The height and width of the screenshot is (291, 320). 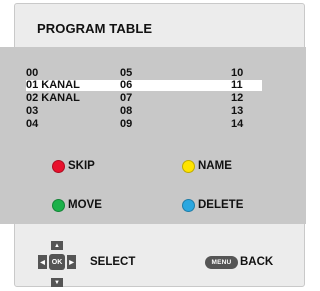 What do you see at coordinates (221, 205) in the screenshot?
I see `delete-label: DELETE` at bounding box center [221, 205].